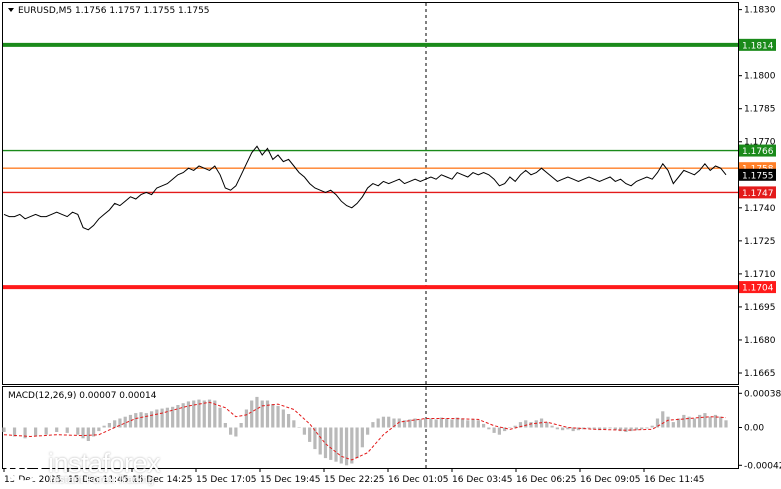 Image resolution: width=781 pixels, height=489 pixels. Describe the element at coordinates (101, 466) in the screenshot. I see `instaforex-logo: instaforex Instant Forex Trading` at that location.